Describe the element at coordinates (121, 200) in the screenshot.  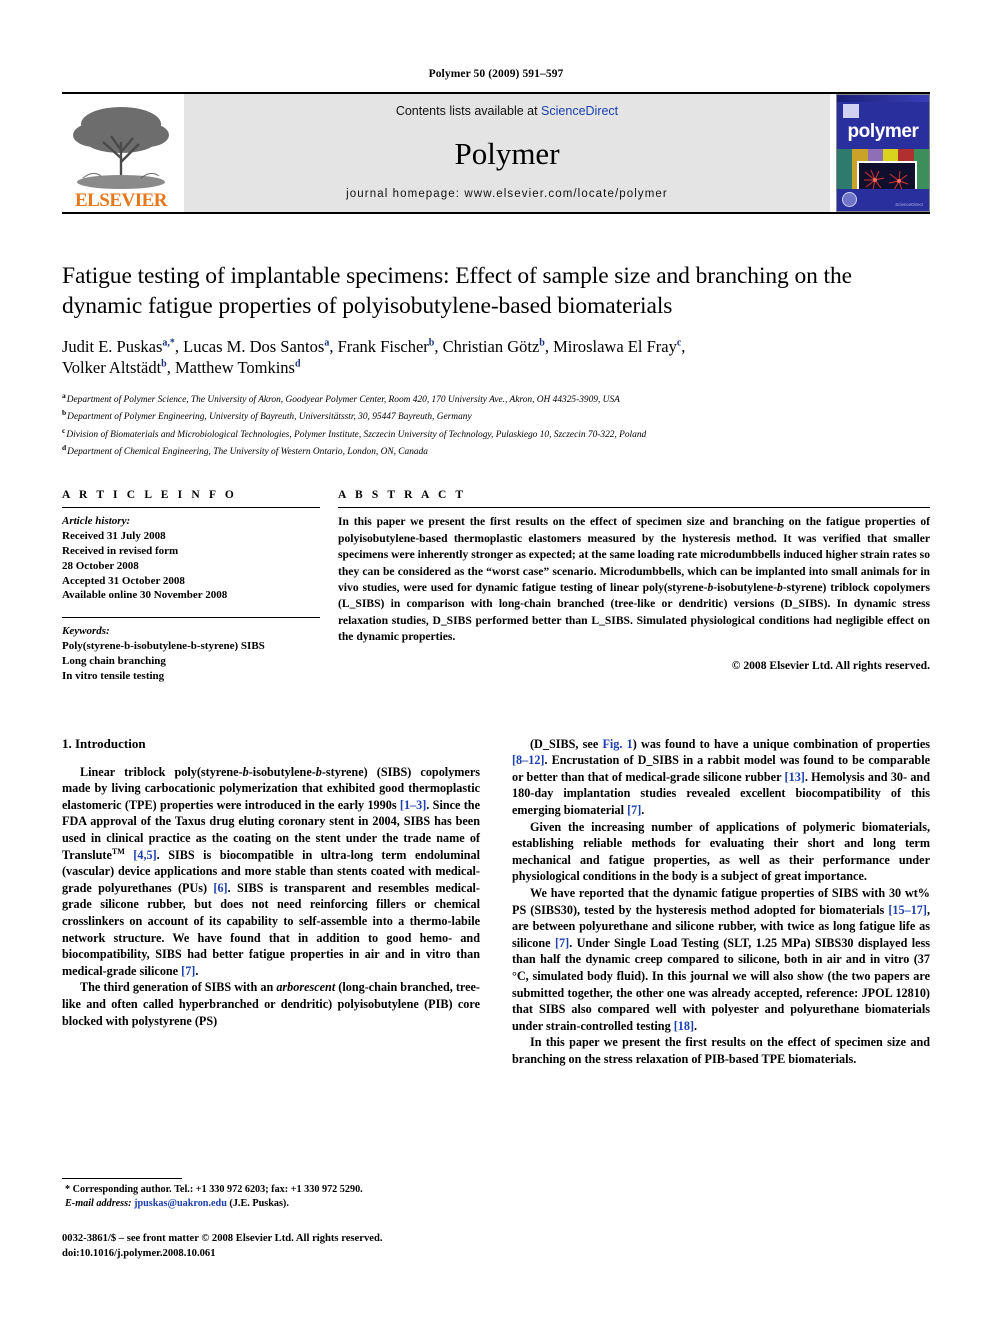
I see `elsevier-wordmark: ELSEVIER` at that location.